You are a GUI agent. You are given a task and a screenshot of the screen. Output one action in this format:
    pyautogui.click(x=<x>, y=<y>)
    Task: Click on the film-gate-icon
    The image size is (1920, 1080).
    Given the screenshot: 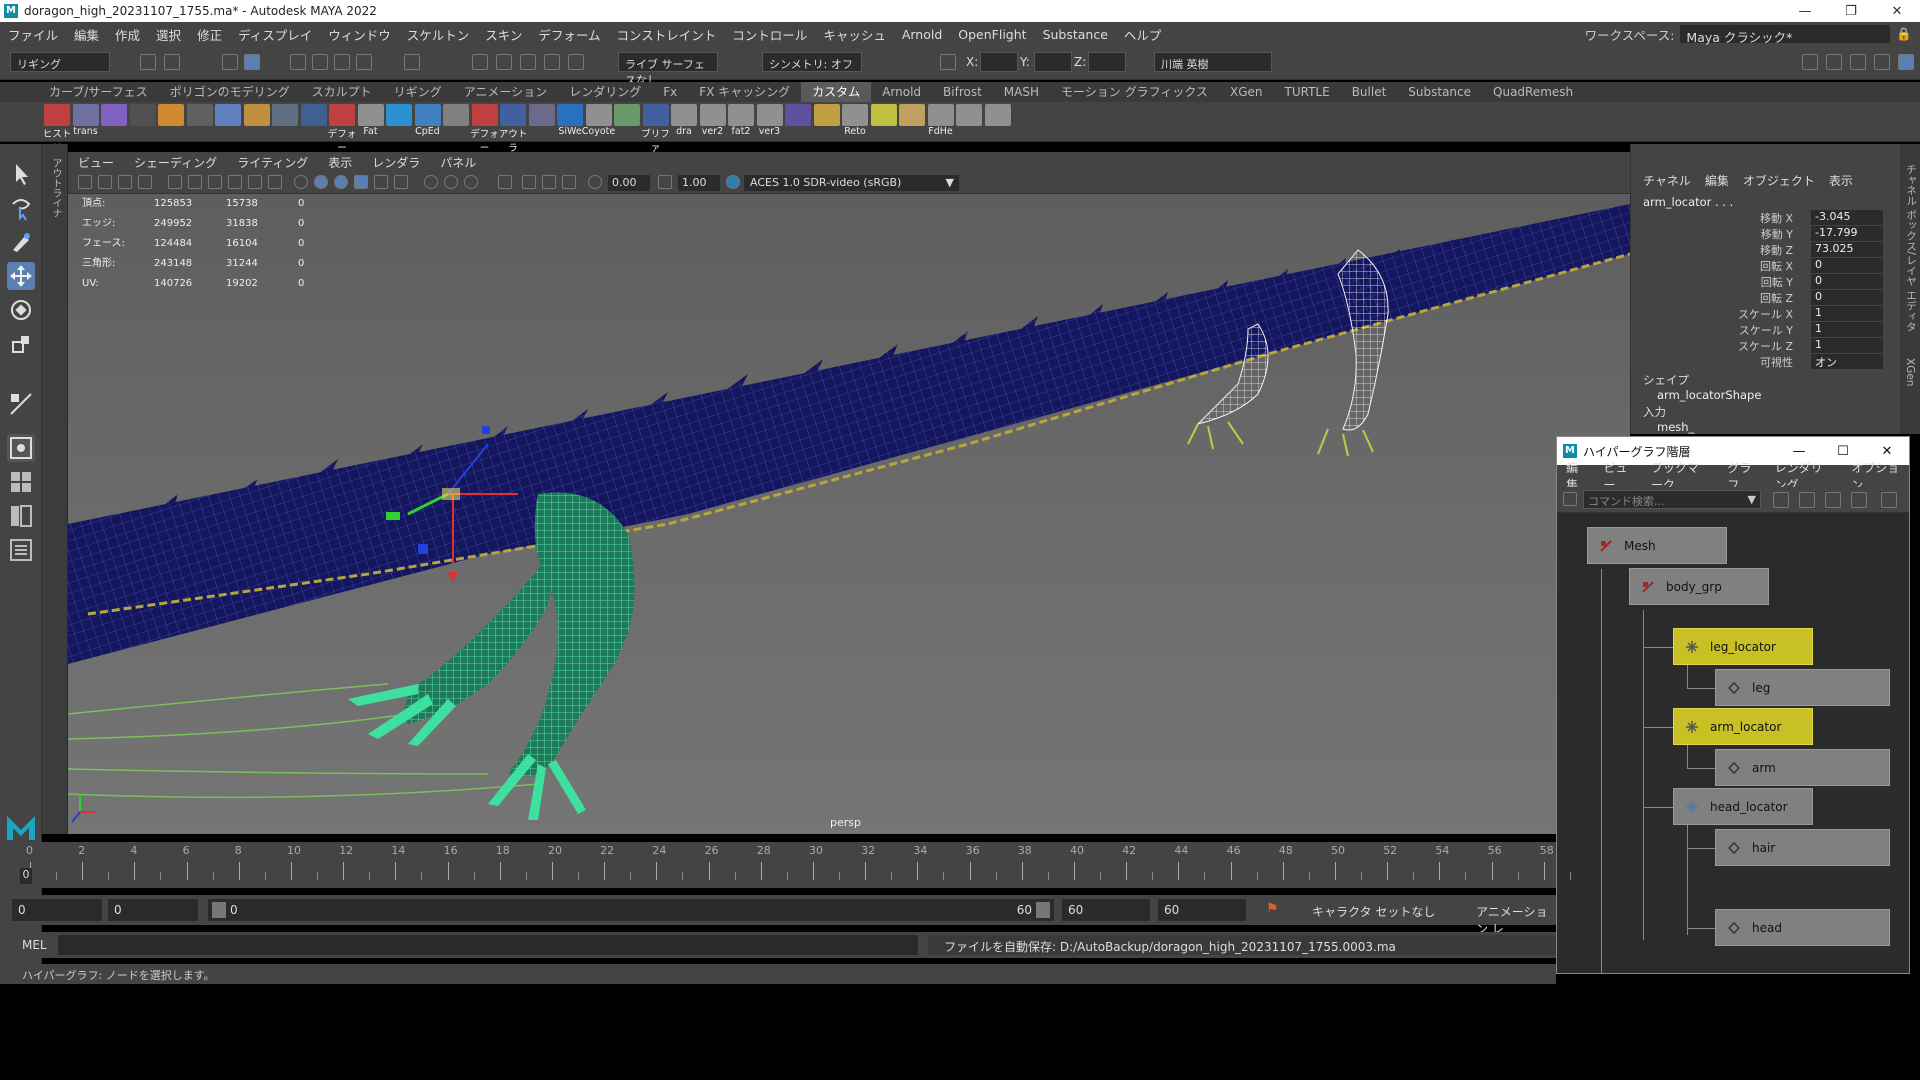 What is the action you would take?
    pyautogui.click(x=195, y=182)
    